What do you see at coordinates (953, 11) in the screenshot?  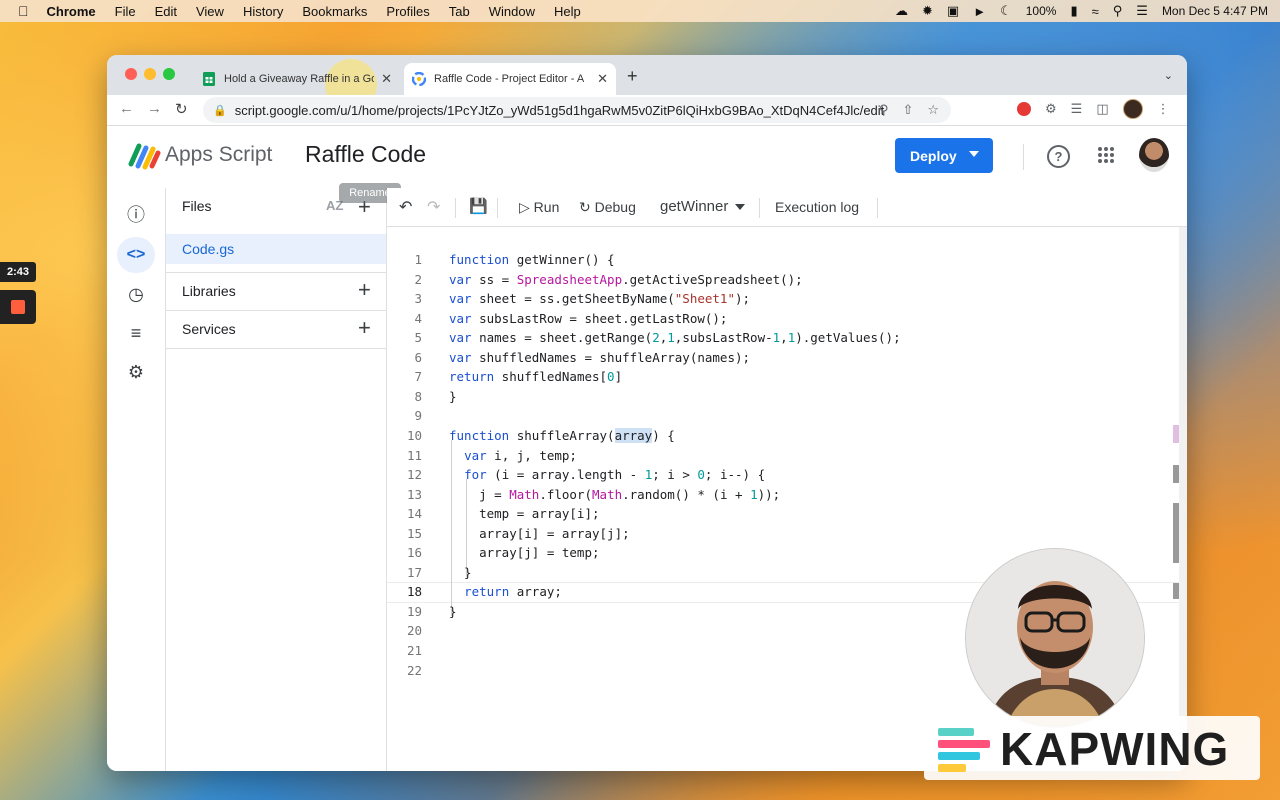 I see `screen-icon: ▣` at bounding box center [953, 11].